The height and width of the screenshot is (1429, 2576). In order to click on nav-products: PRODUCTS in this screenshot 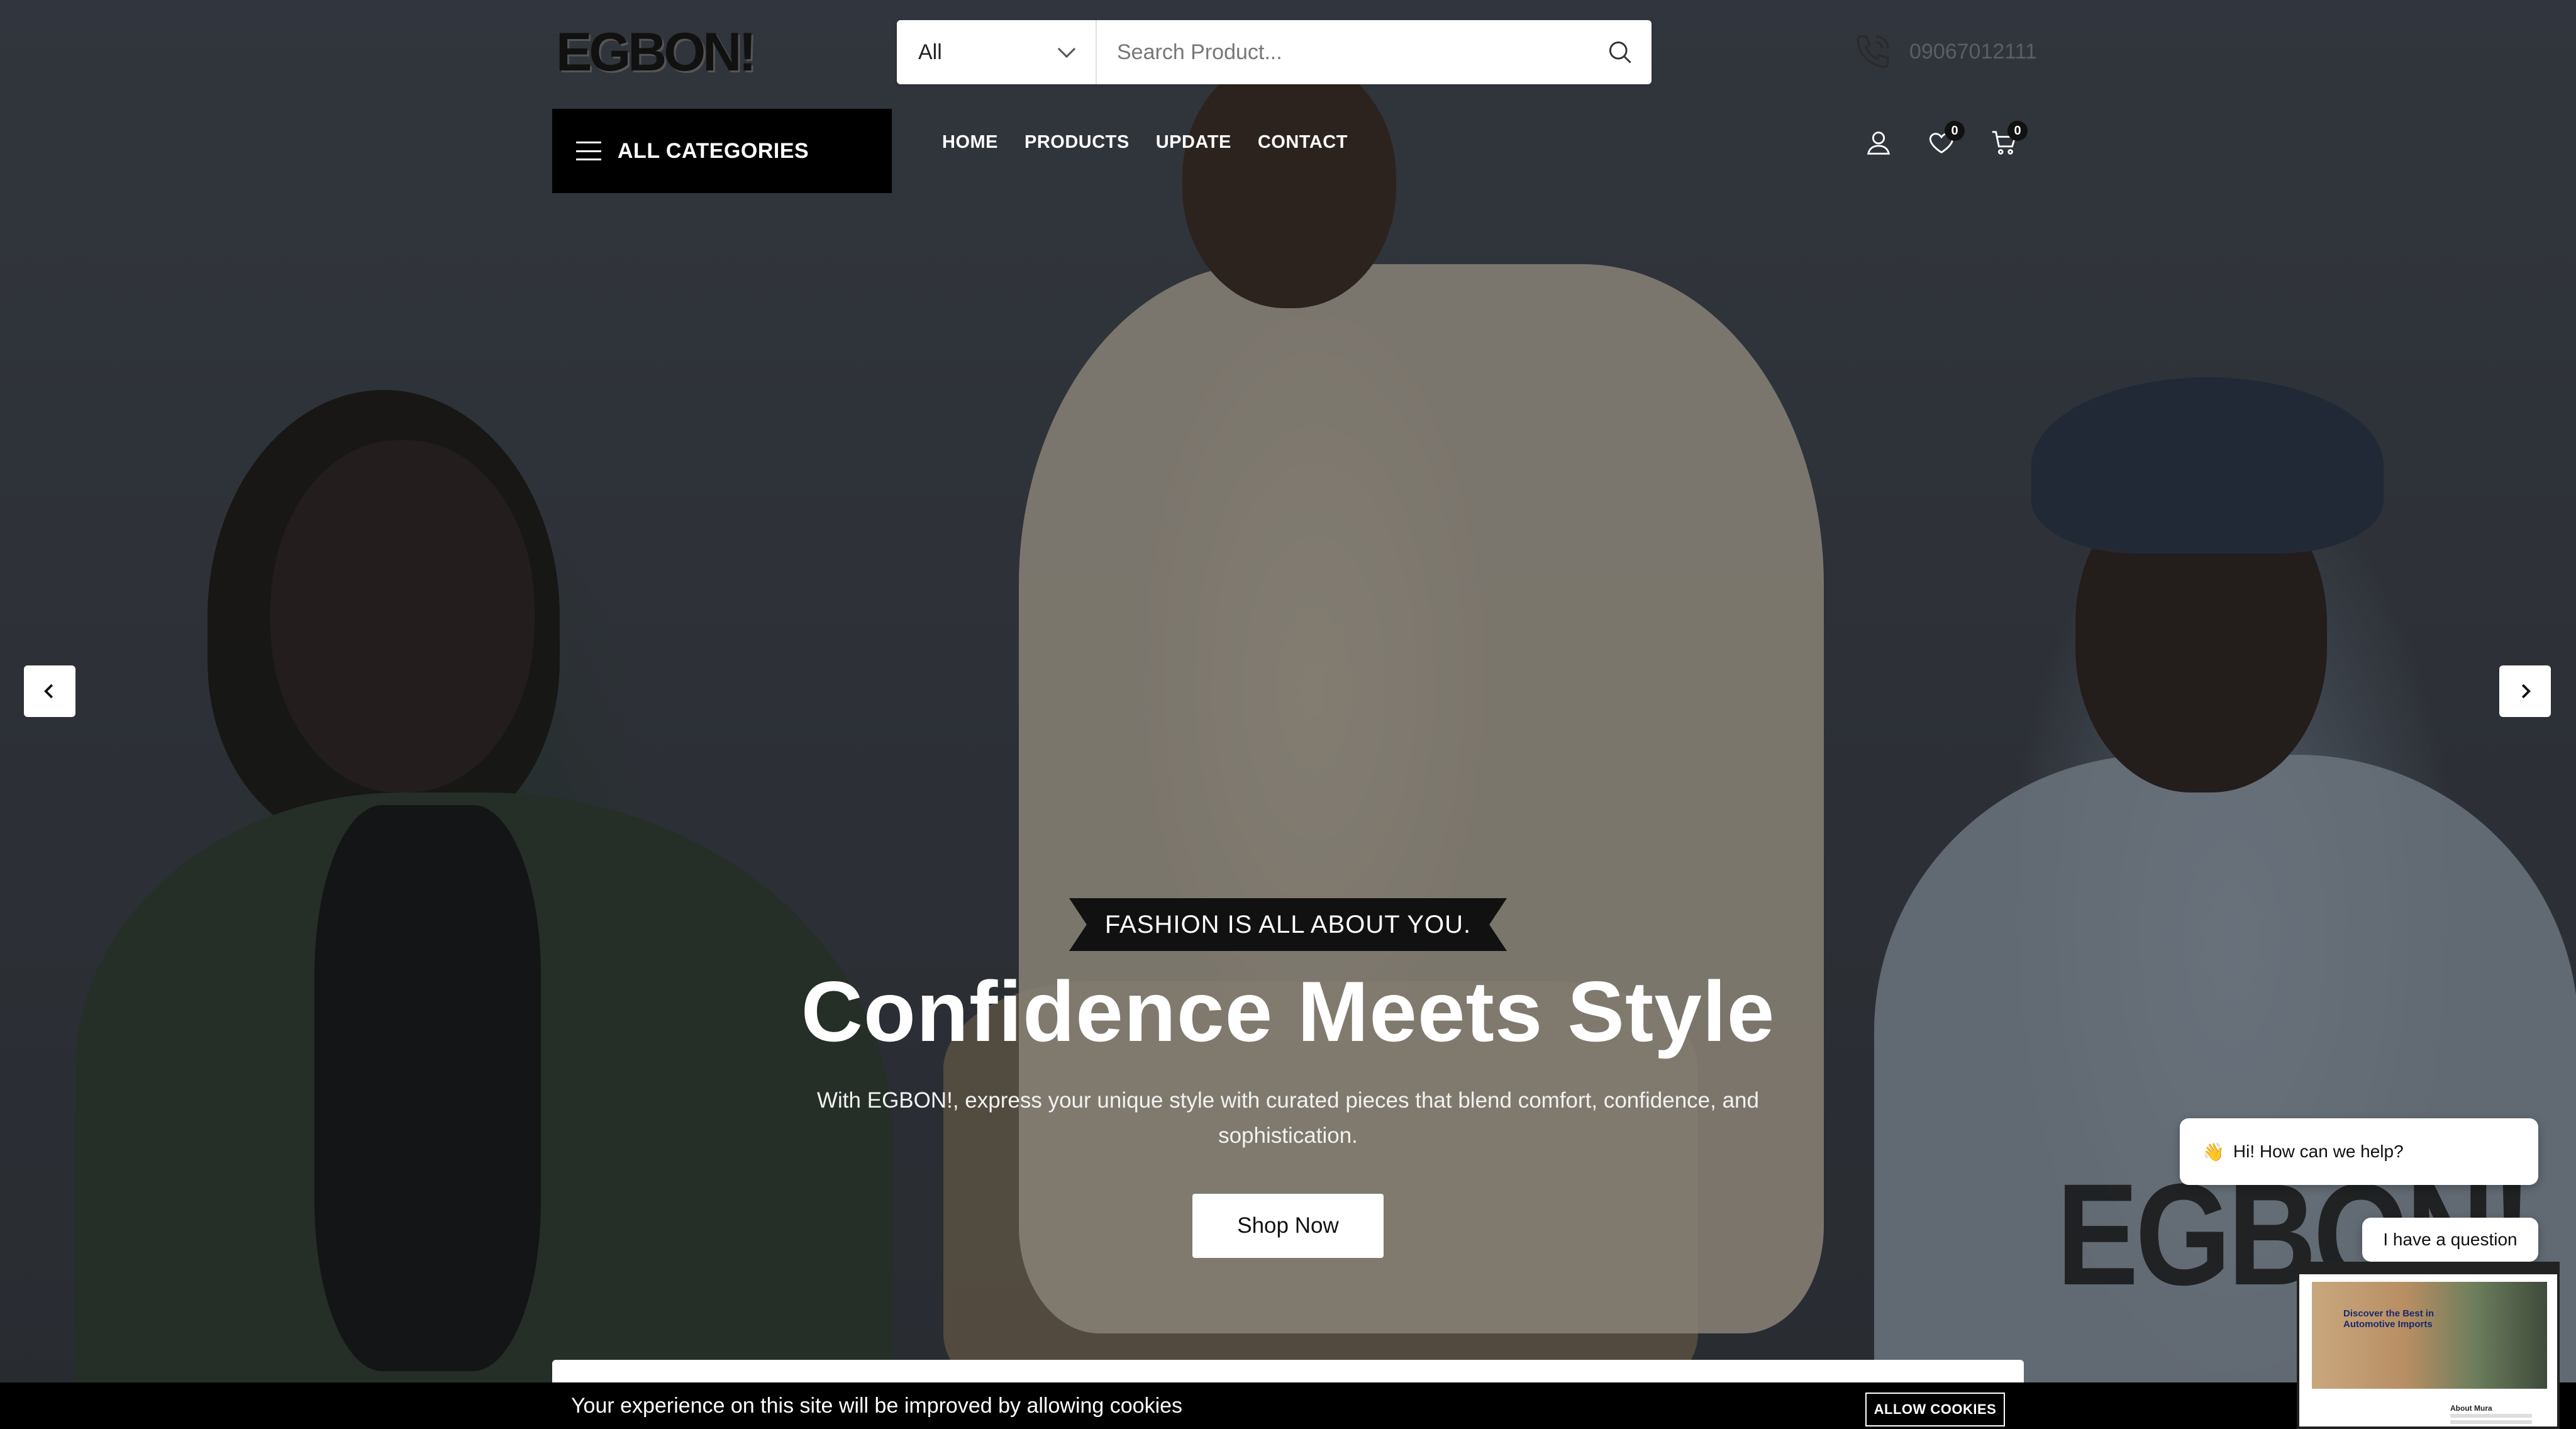, I will do `click(1077, 142)`.